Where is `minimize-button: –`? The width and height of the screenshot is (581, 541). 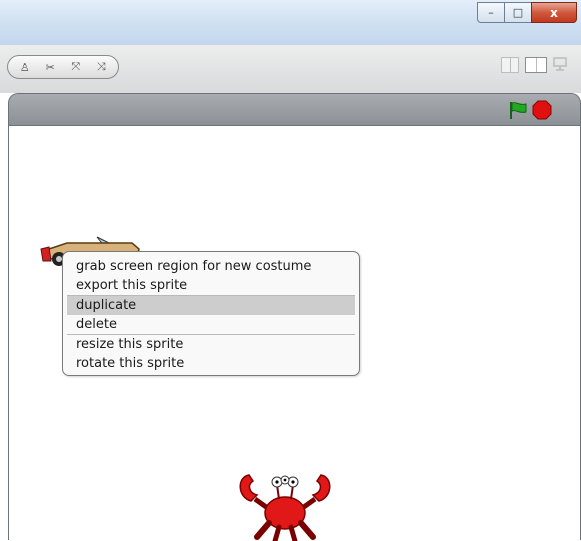
minimize-button: – is located at coordinates (491, 12).